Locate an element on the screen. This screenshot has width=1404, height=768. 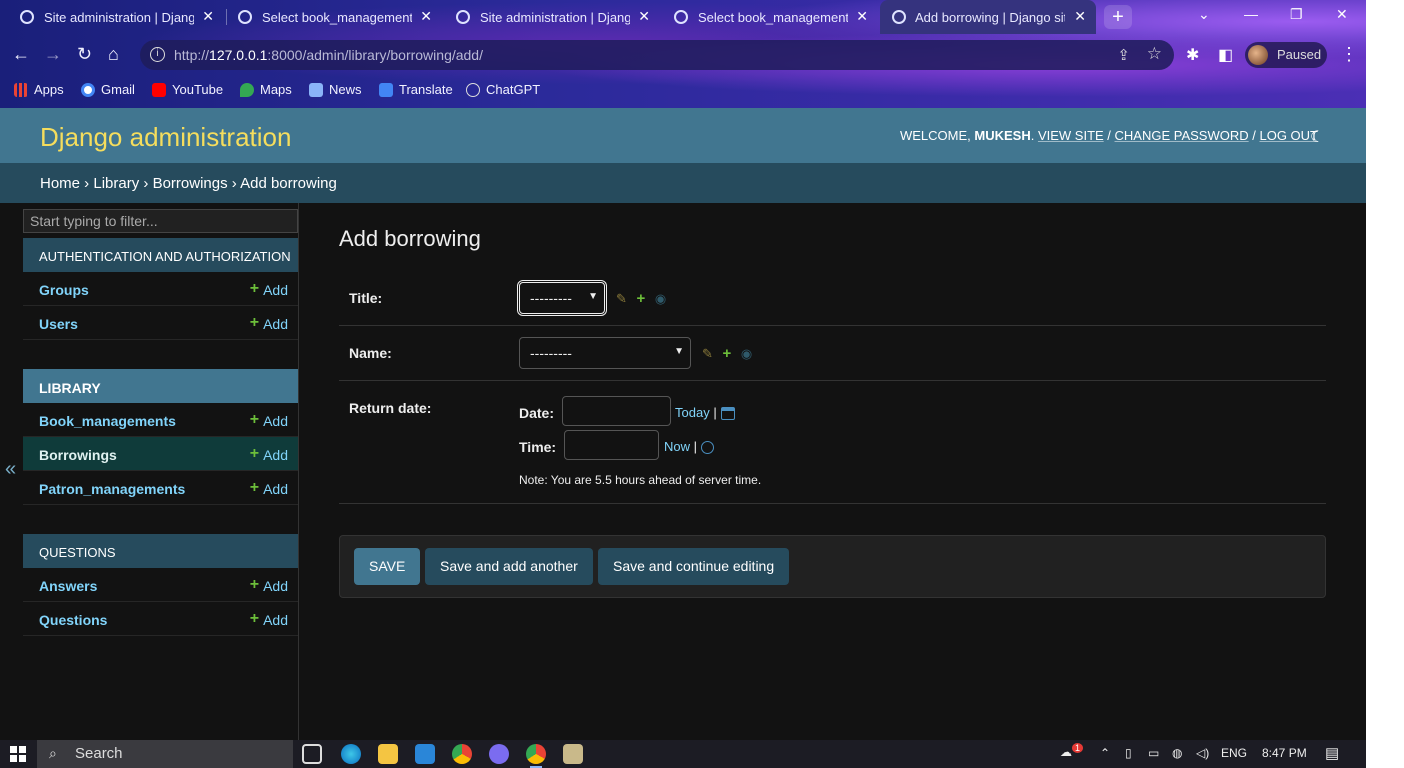
chrome-active-icon is located at coordinates (536, 756).